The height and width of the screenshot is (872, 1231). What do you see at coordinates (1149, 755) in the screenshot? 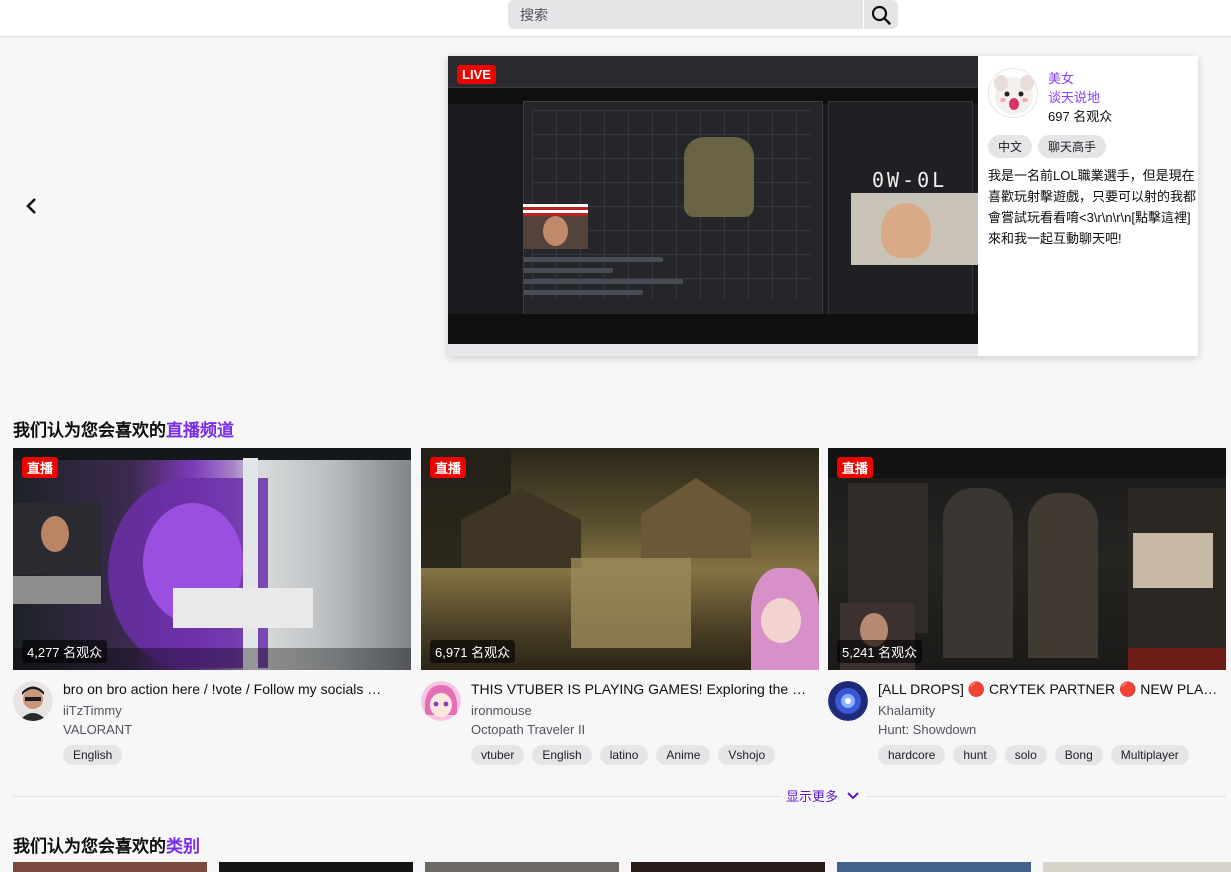
I see `tag: Multiplayer` at bounding box center [1149, 755].